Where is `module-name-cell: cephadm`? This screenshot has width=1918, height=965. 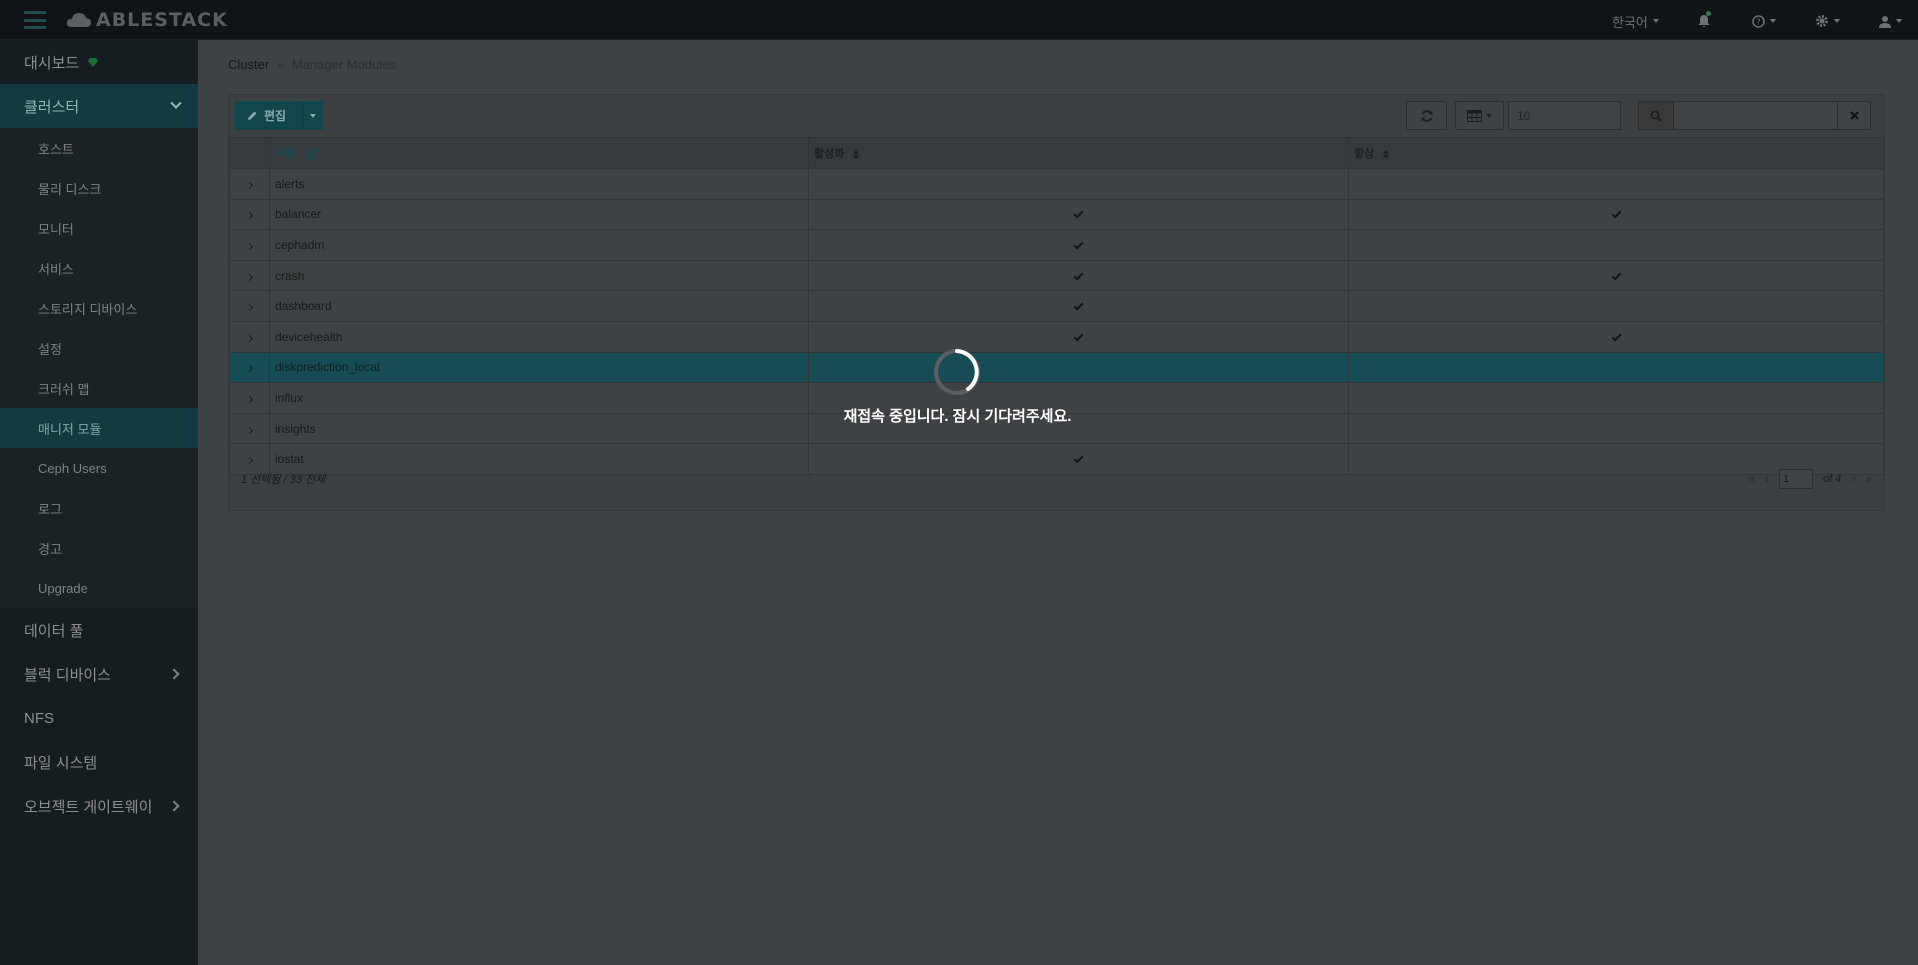 module-name-cell: cephadm is located at coordinates (539, 245).